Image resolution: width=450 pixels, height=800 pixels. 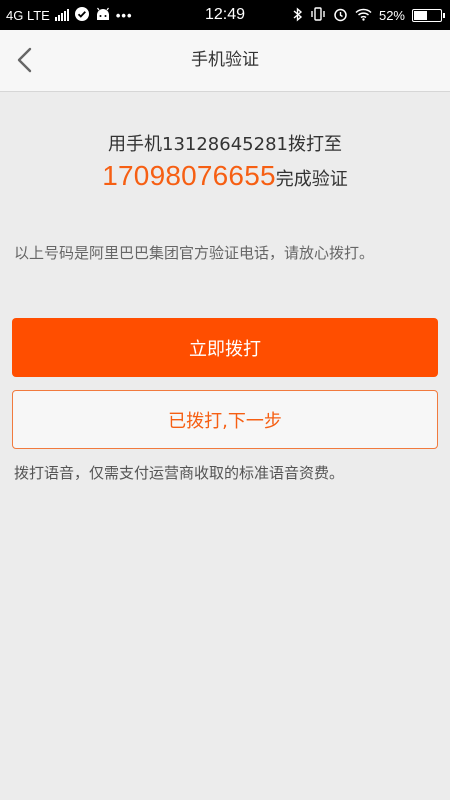 What do you see at coordinates (311, 179) in the screenshot?
I see `complete-verification-label: 完成验证` at bounding box center [311, 179].